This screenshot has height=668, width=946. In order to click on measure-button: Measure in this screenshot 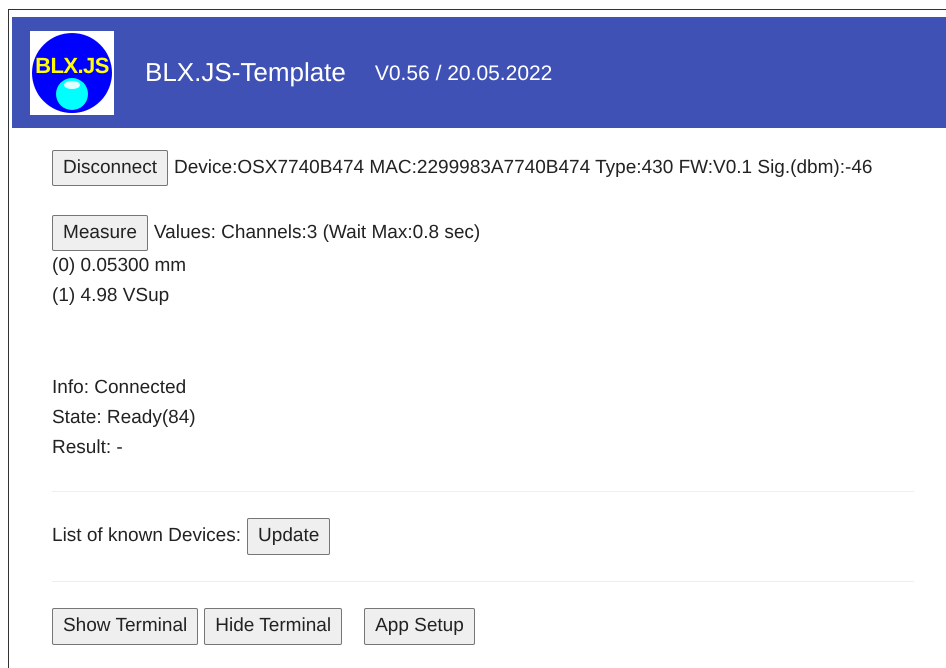, I will do `click(100, 233)`.